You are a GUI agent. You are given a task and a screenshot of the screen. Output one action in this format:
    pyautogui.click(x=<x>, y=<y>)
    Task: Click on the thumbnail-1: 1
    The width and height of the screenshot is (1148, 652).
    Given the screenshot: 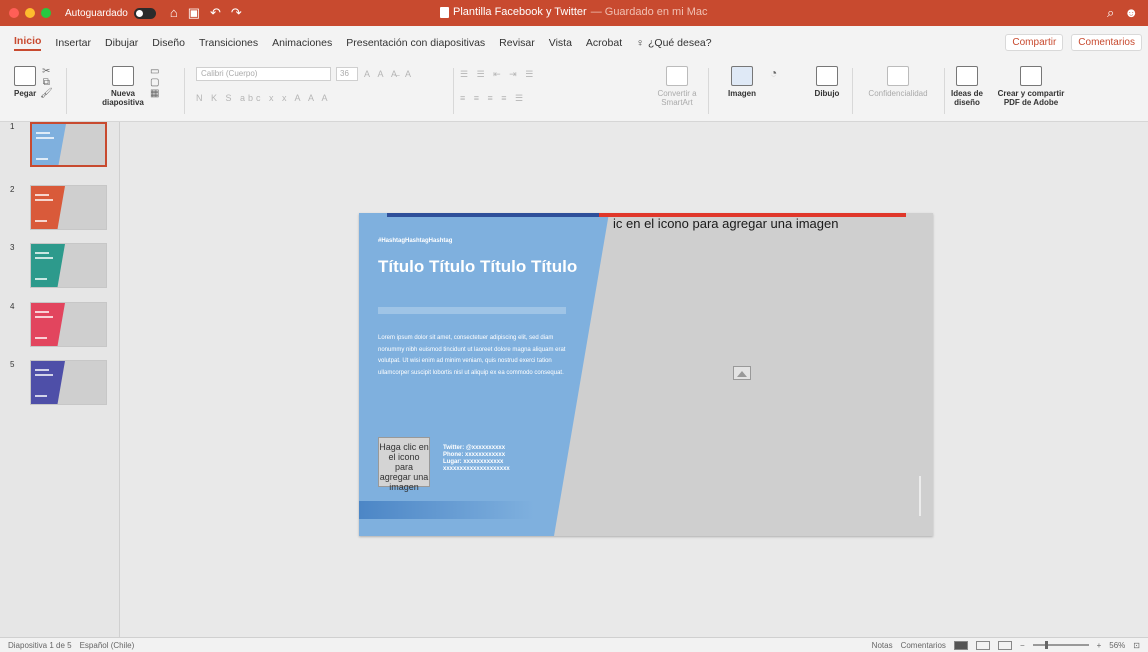 What is the action you would take?
    pyautogui.click(x=62, y=144)
    